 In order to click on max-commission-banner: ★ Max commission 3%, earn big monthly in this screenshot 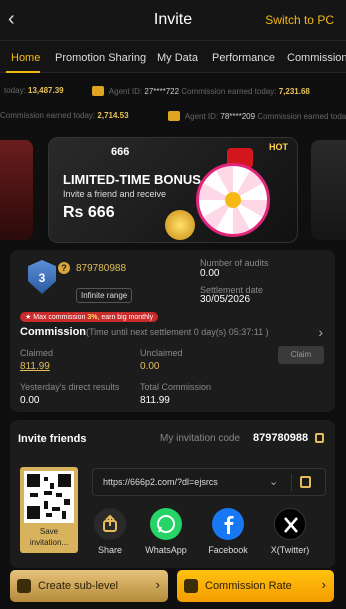, I will do `click(89, 317)`.